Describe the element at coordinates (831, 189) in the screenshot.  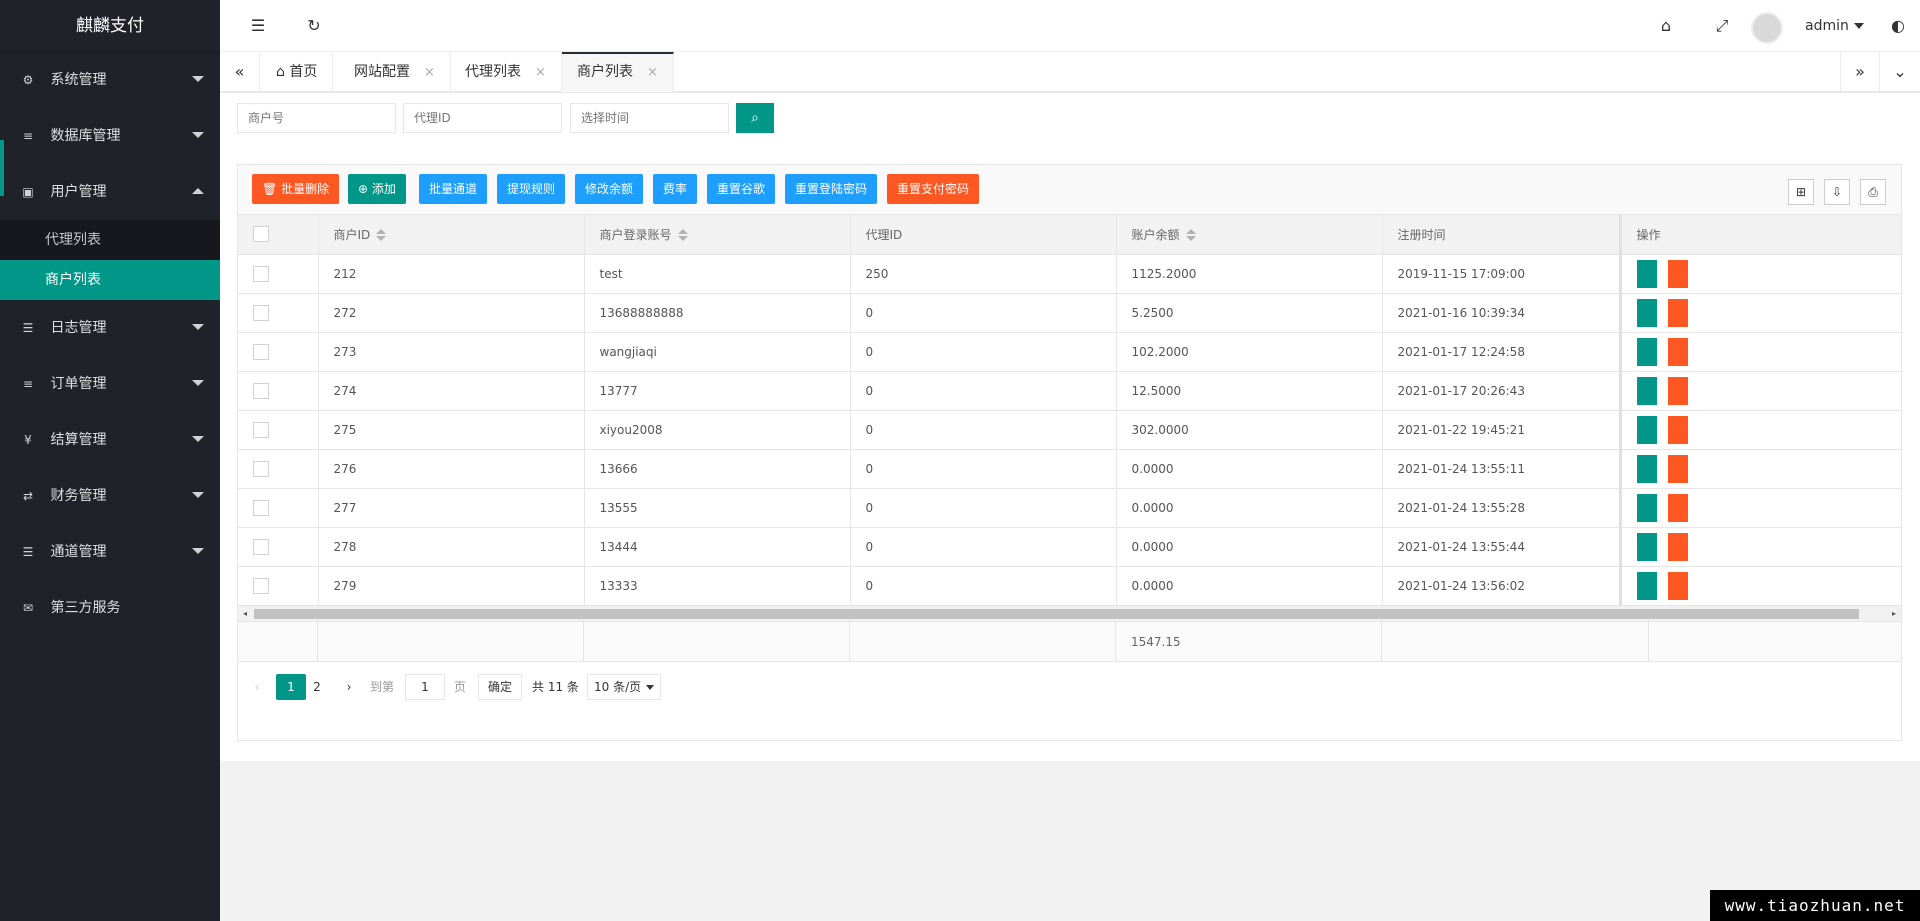
I see `reset-login-password-button: 重置登陆密码` at that location.